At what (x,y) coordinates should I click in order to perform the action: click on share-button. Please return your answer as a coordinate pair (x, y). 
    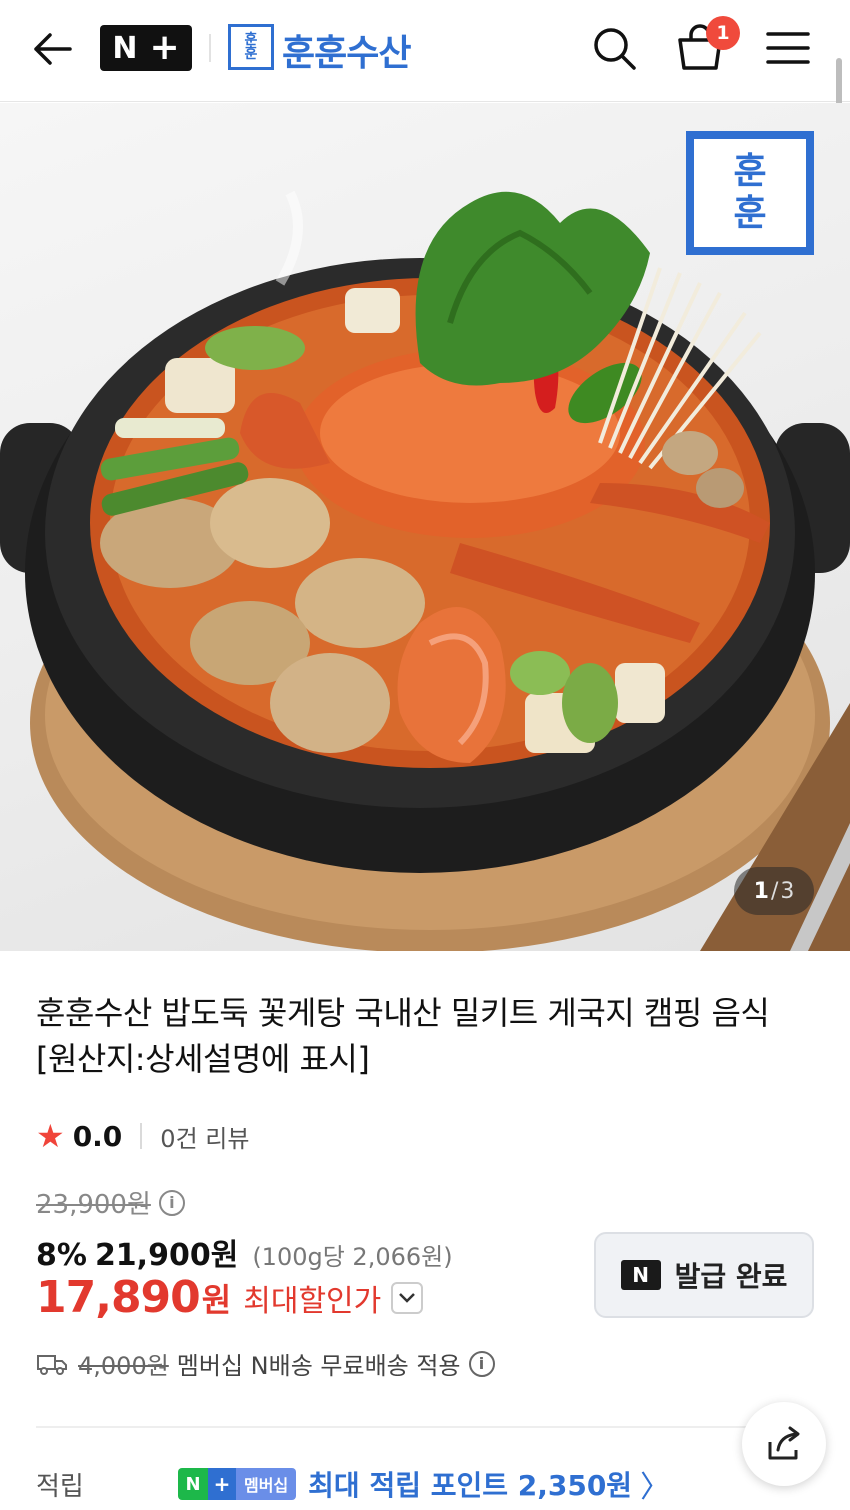
    Looking at the image, I should click on (784, 1444).